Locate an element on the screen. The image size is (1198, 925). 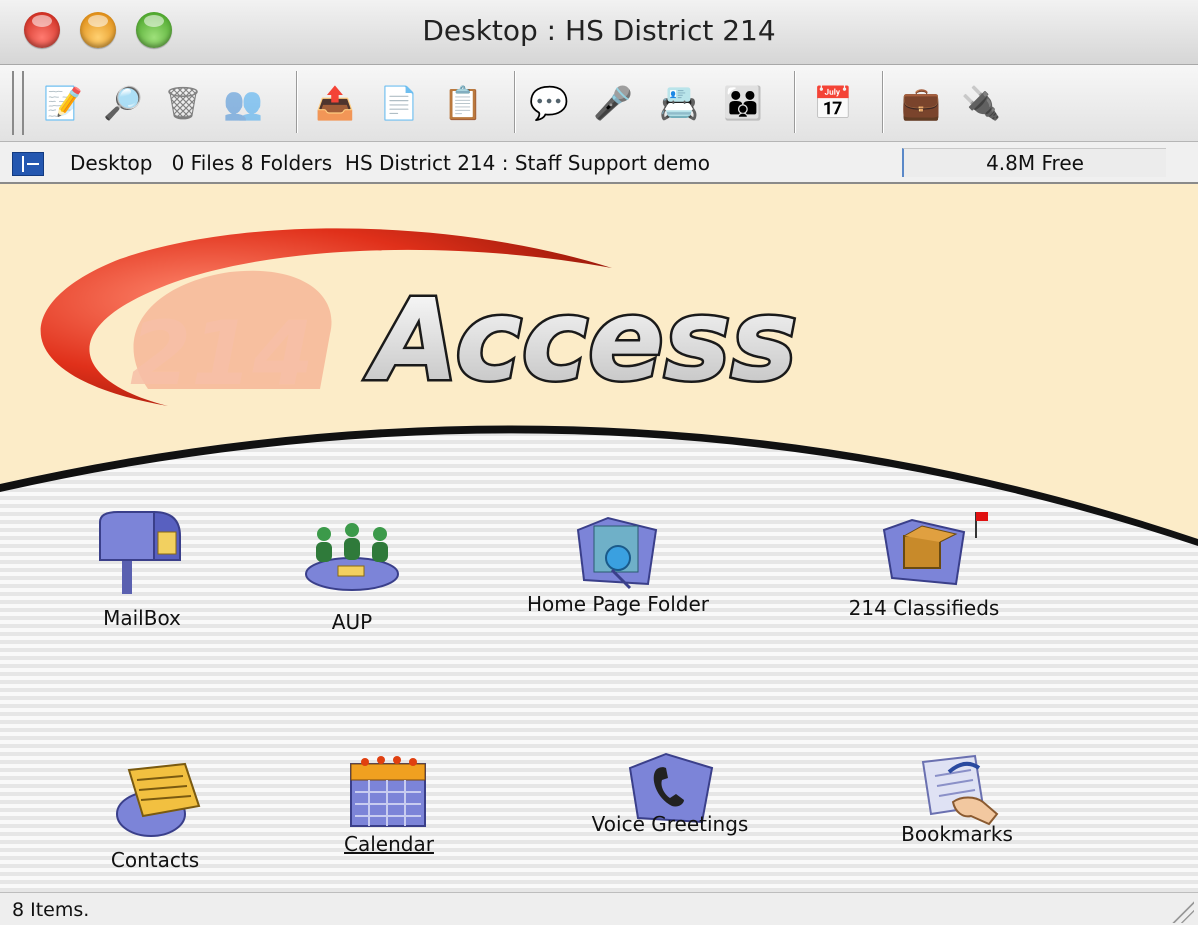
groups-button: 👪 is located at coordinates (743, 103).